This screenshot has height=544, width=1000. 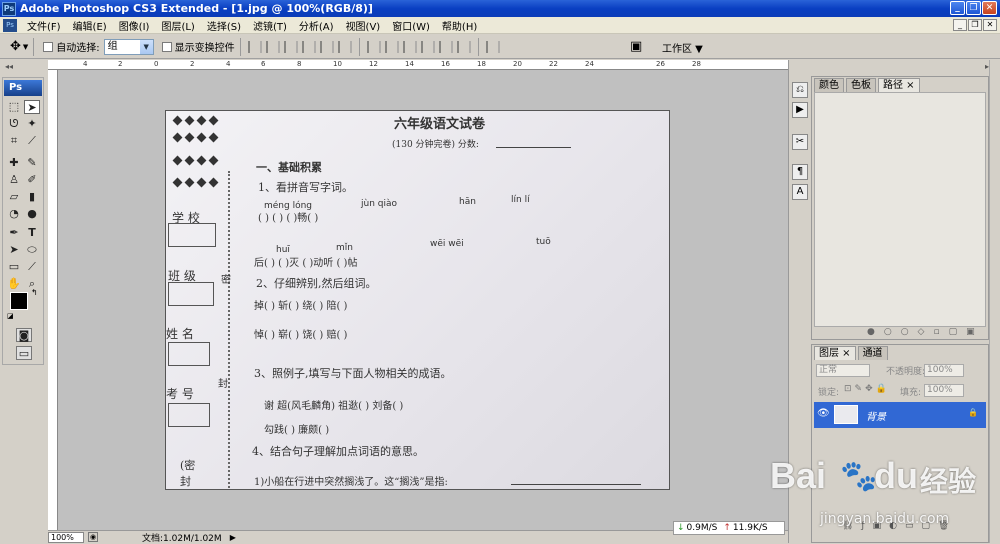 I want to click on actions-panel-icon: ▶, so click(x=800, y=110).